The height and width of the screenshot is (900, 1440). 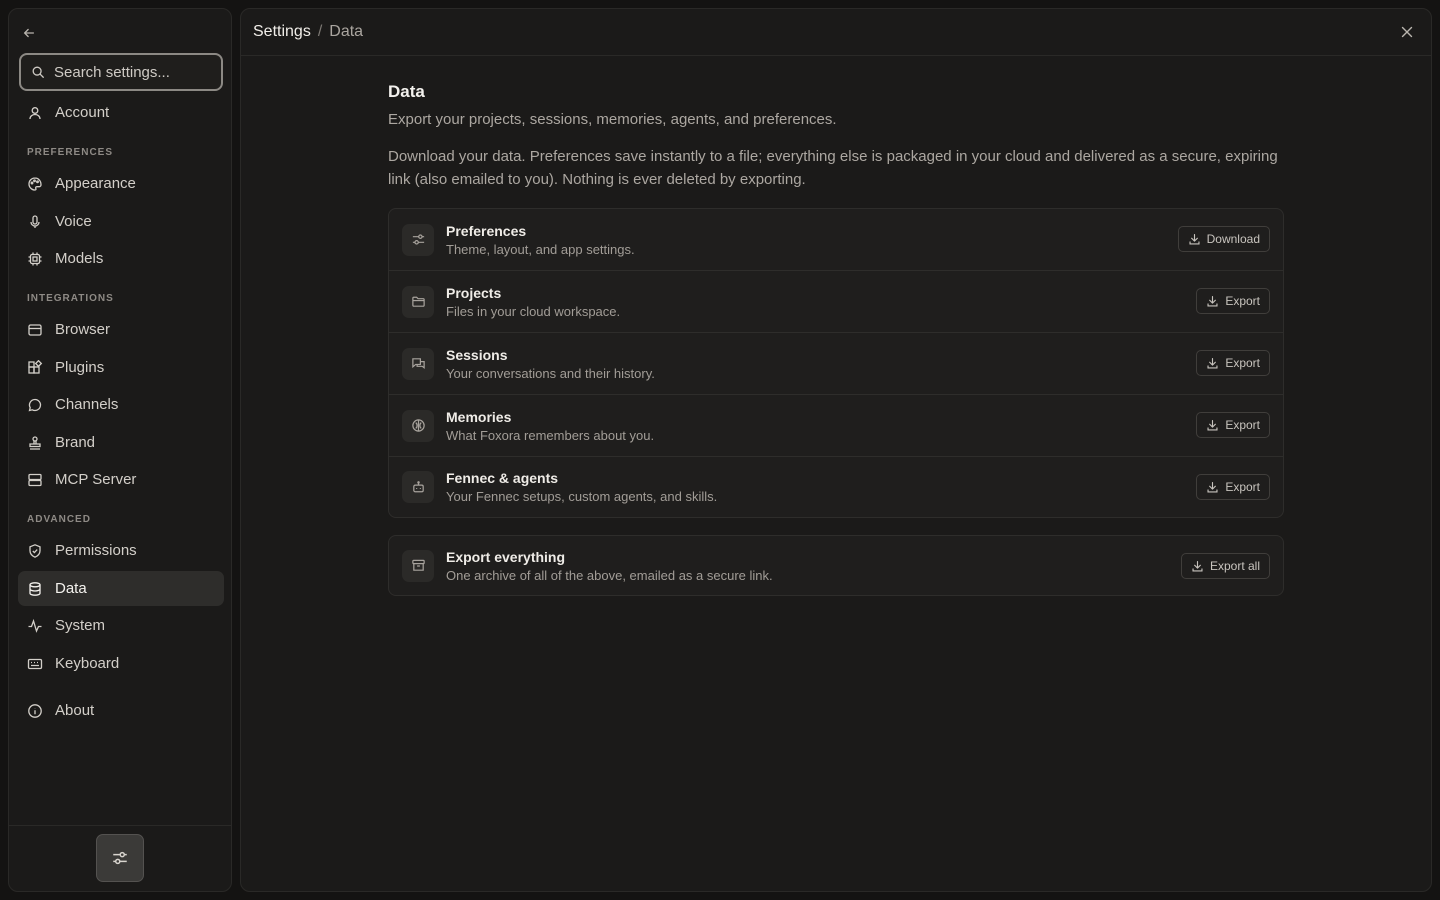 What do you see at coordinates (59, 519) in the screenshot?
I see `section-label-advanced: ADVANCED` at bounding box center [59, 519].